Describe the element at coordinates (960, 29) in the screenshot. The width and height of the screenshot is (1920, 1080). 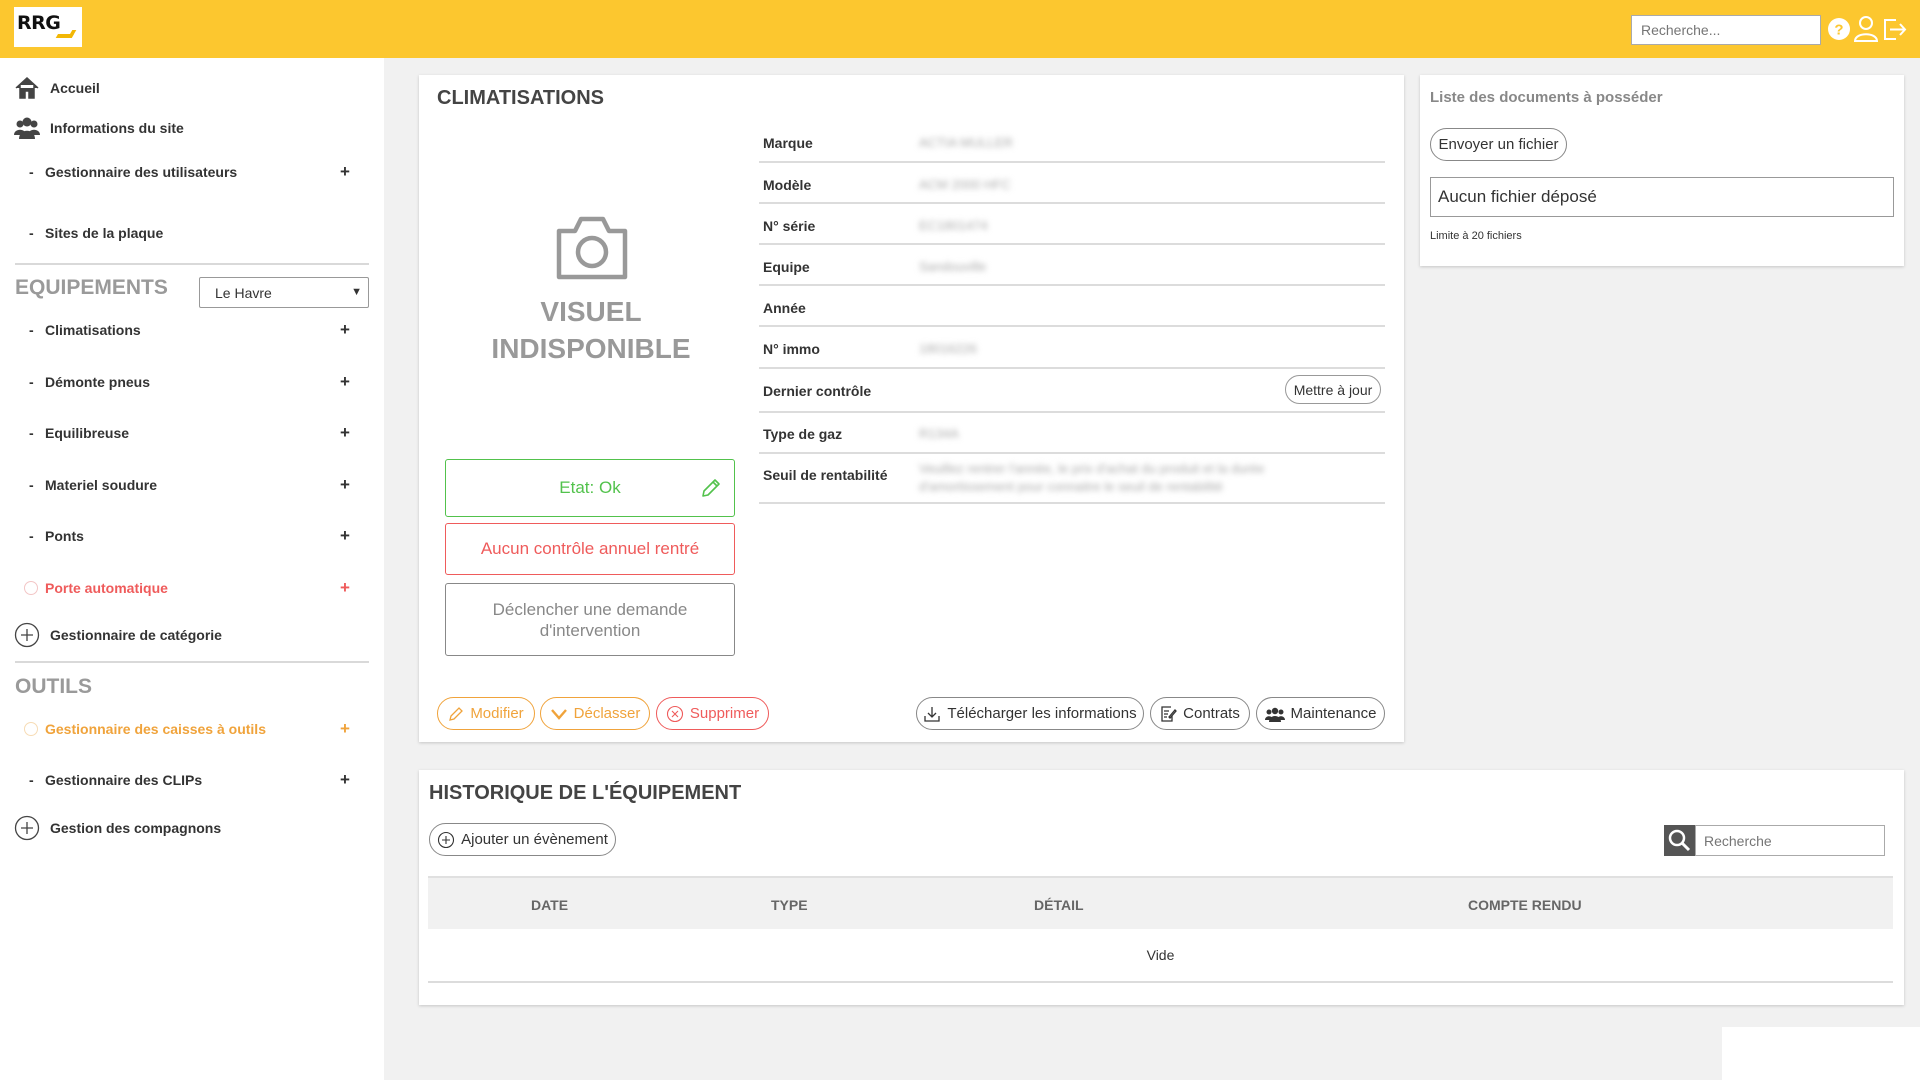
I see `top-bar: RRG ?` at that location.